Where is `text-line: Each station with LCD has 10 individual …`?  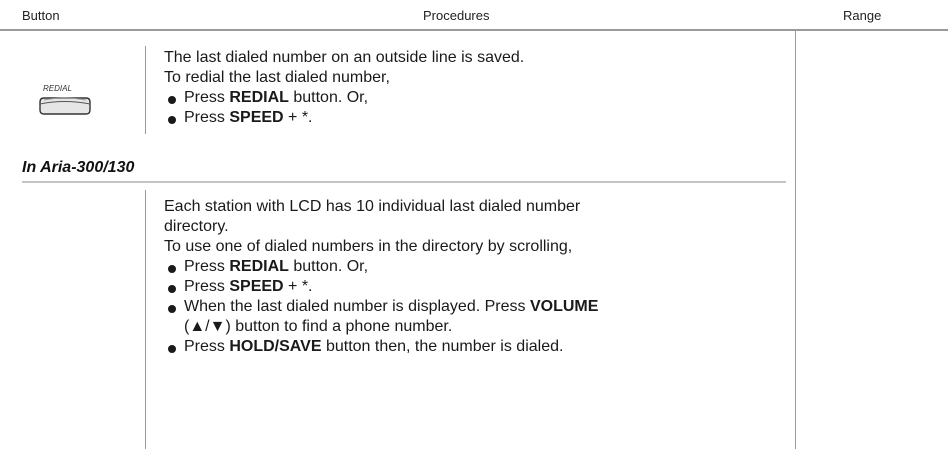 text-line: Each station with LCD has 10 individual … is located at coordinates (372, 206).